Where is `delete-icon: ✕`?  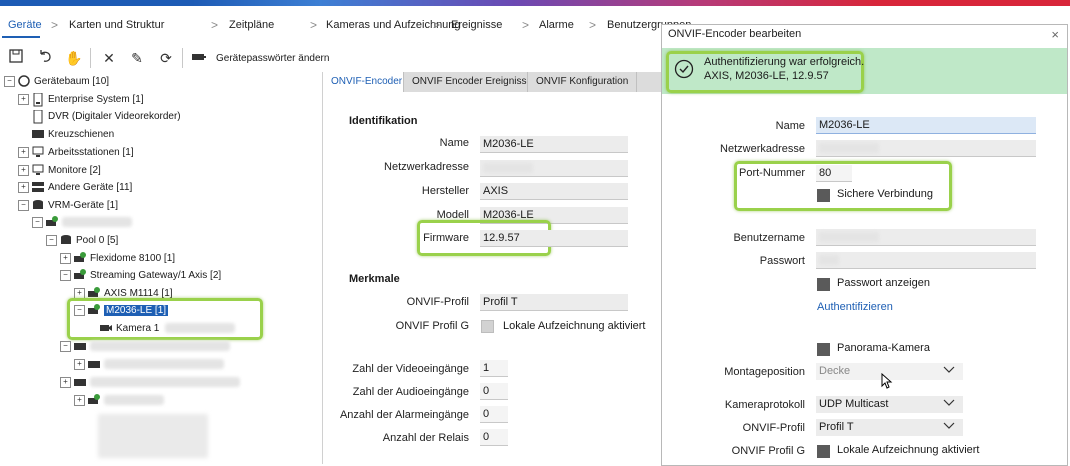 delete-icon: ✕ is located at coordinates (109, 58).